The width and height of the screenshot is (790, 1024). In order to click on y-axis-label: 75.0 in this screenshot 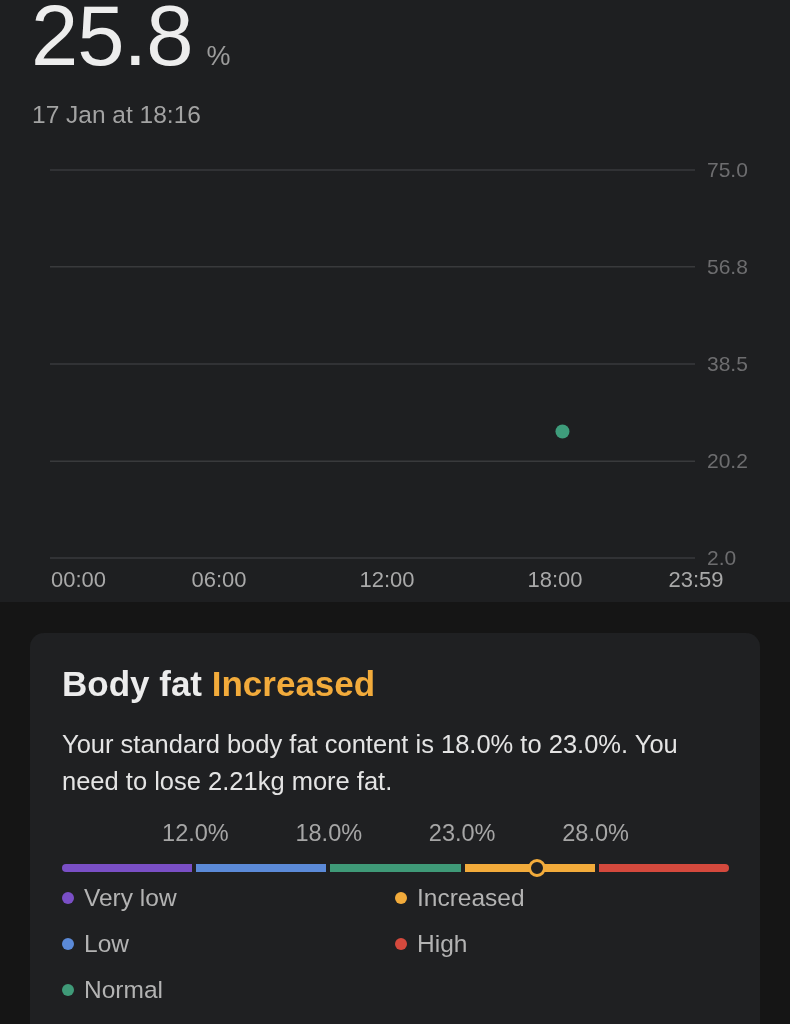, I will do `click(727, 169)`.